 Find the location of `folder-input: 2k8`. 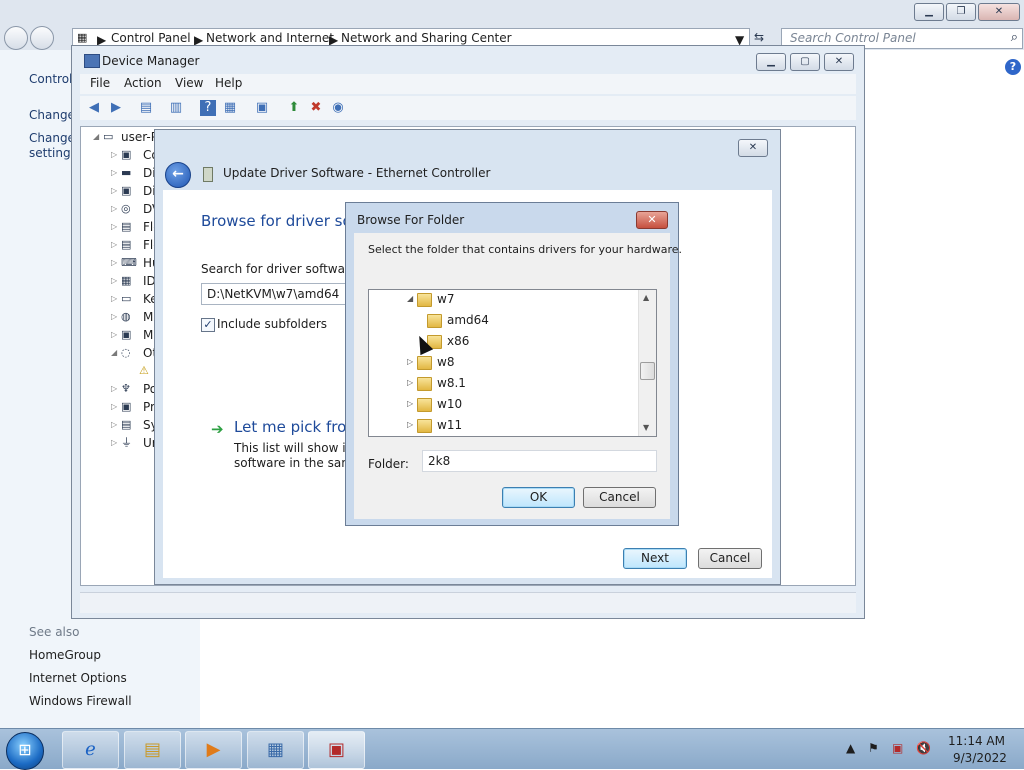

folder-input: 2k8 is located at coordinates (539, 461).